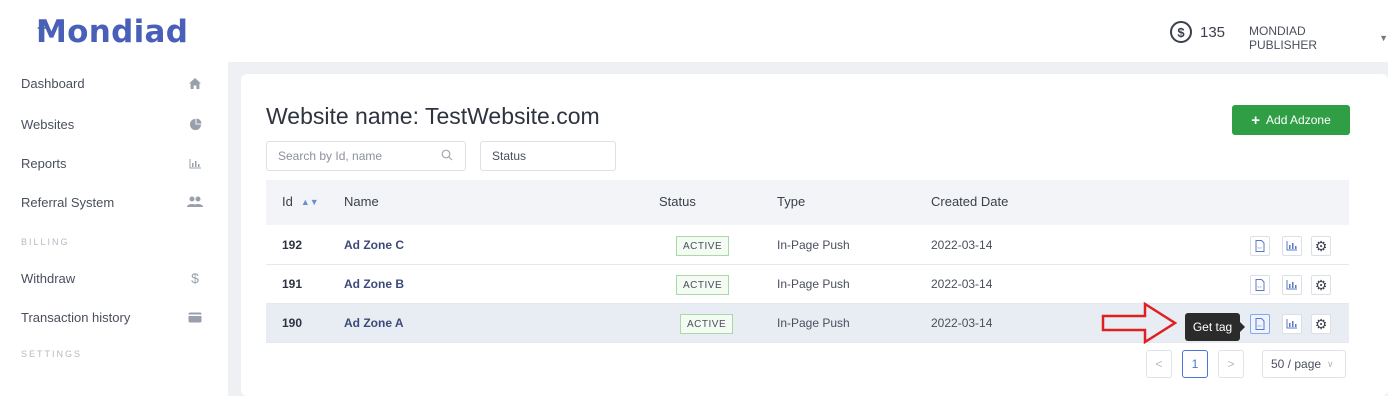 The image size is (1388, 396). I want to click on dollar-icon: $, so click(195, 278).